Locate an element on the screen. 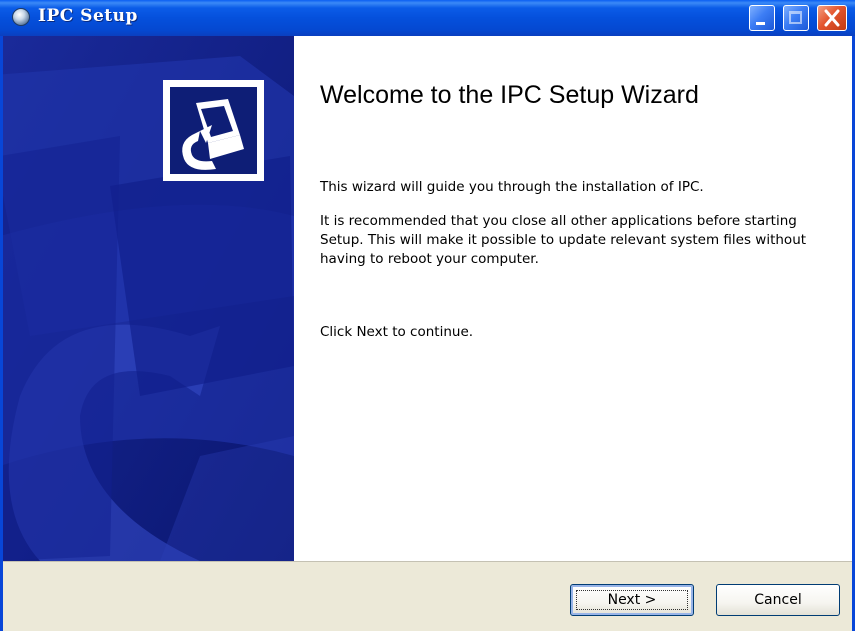 The width and height of the screenshot is (855, 631). maximize-button is located at coordinates (796, 18).